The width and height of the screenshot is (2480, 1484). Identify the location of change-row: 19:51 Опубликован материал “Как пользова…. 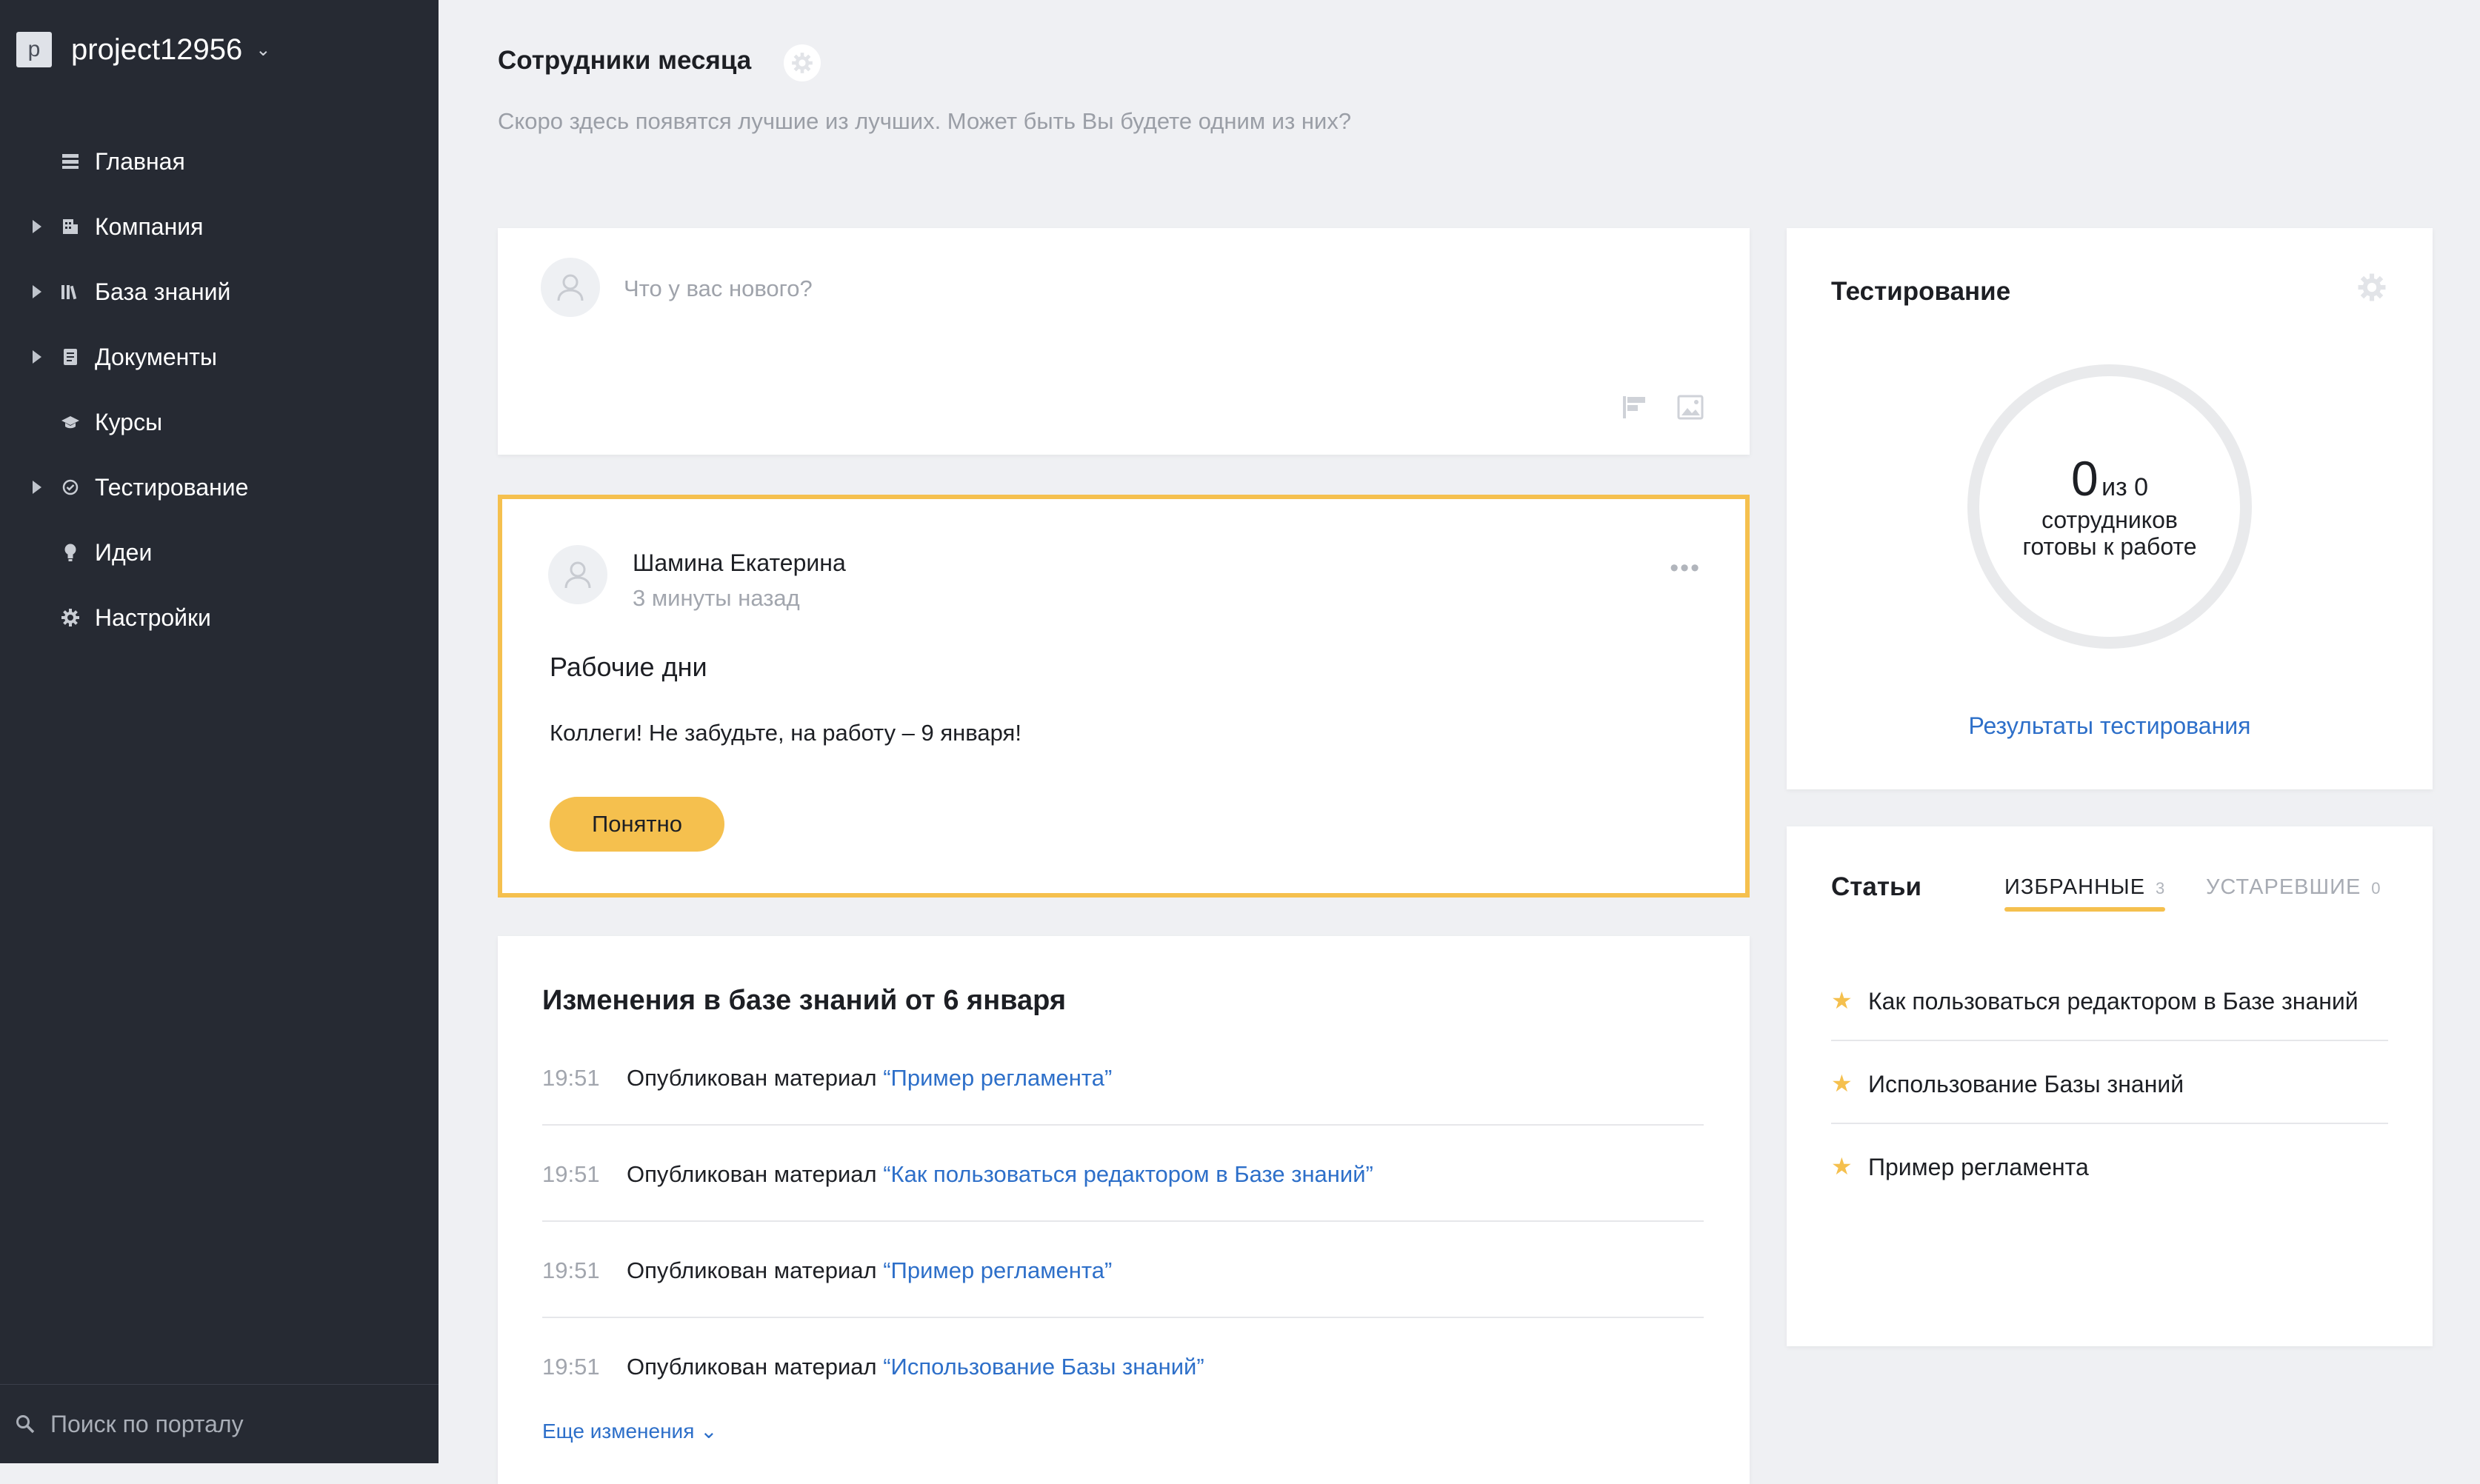
(1123, 1173).